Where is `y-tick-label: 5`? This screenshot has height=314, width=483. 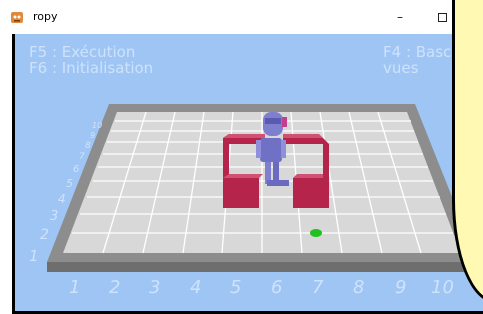 y-tick-label: 5 is located at coordinates (69, 183).